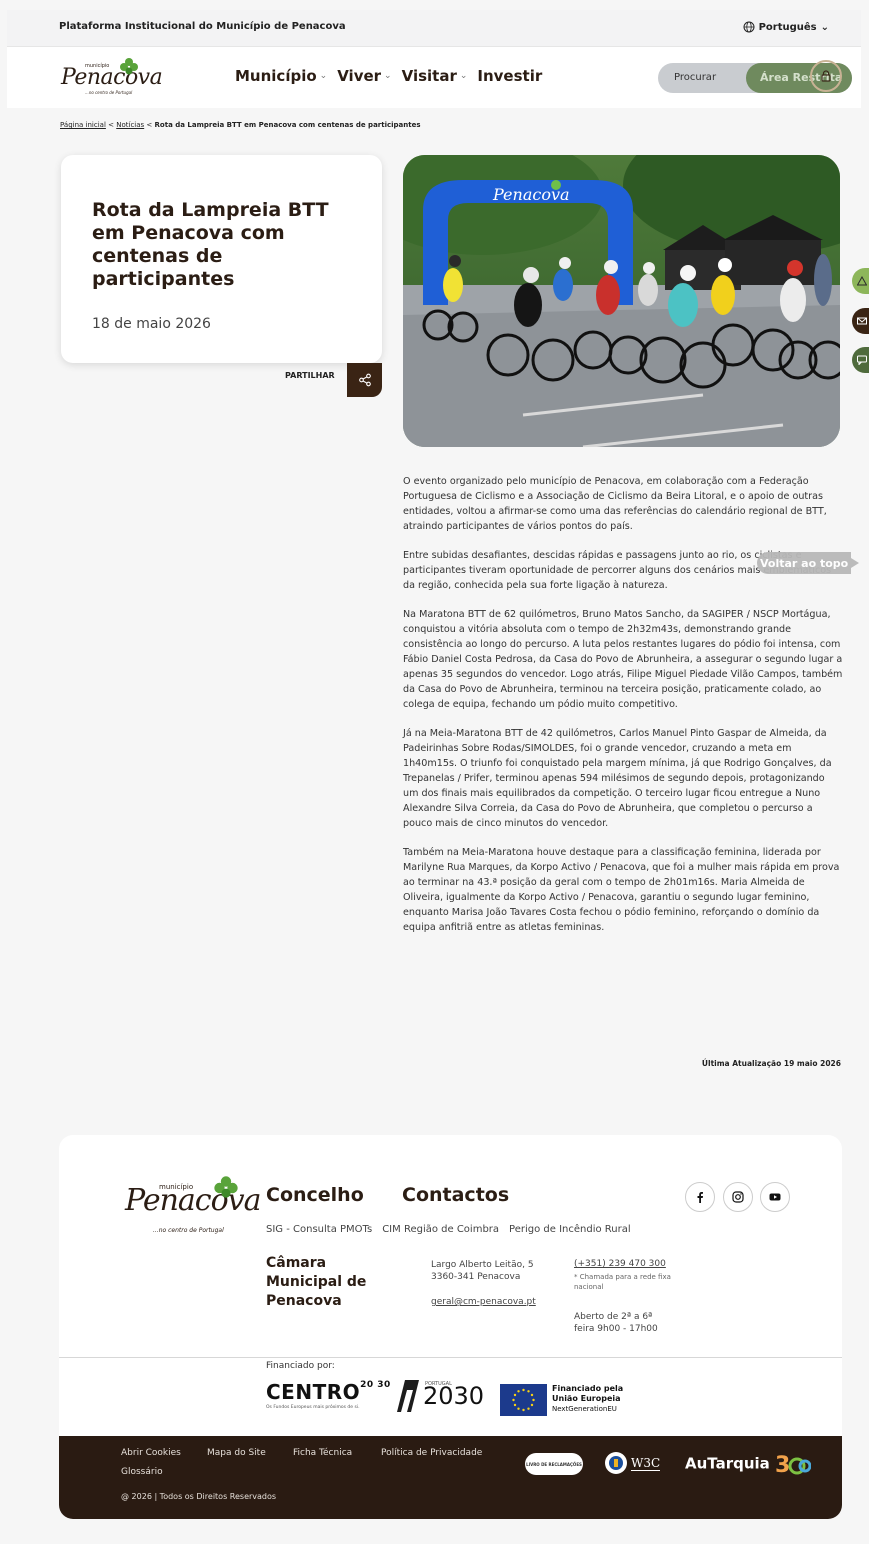 The width and height of the screenshot is (869, 1544). Describe the element at coordinates (375, 1385) in the screenshot. I see `centro-suffix: 20 30` at that location.